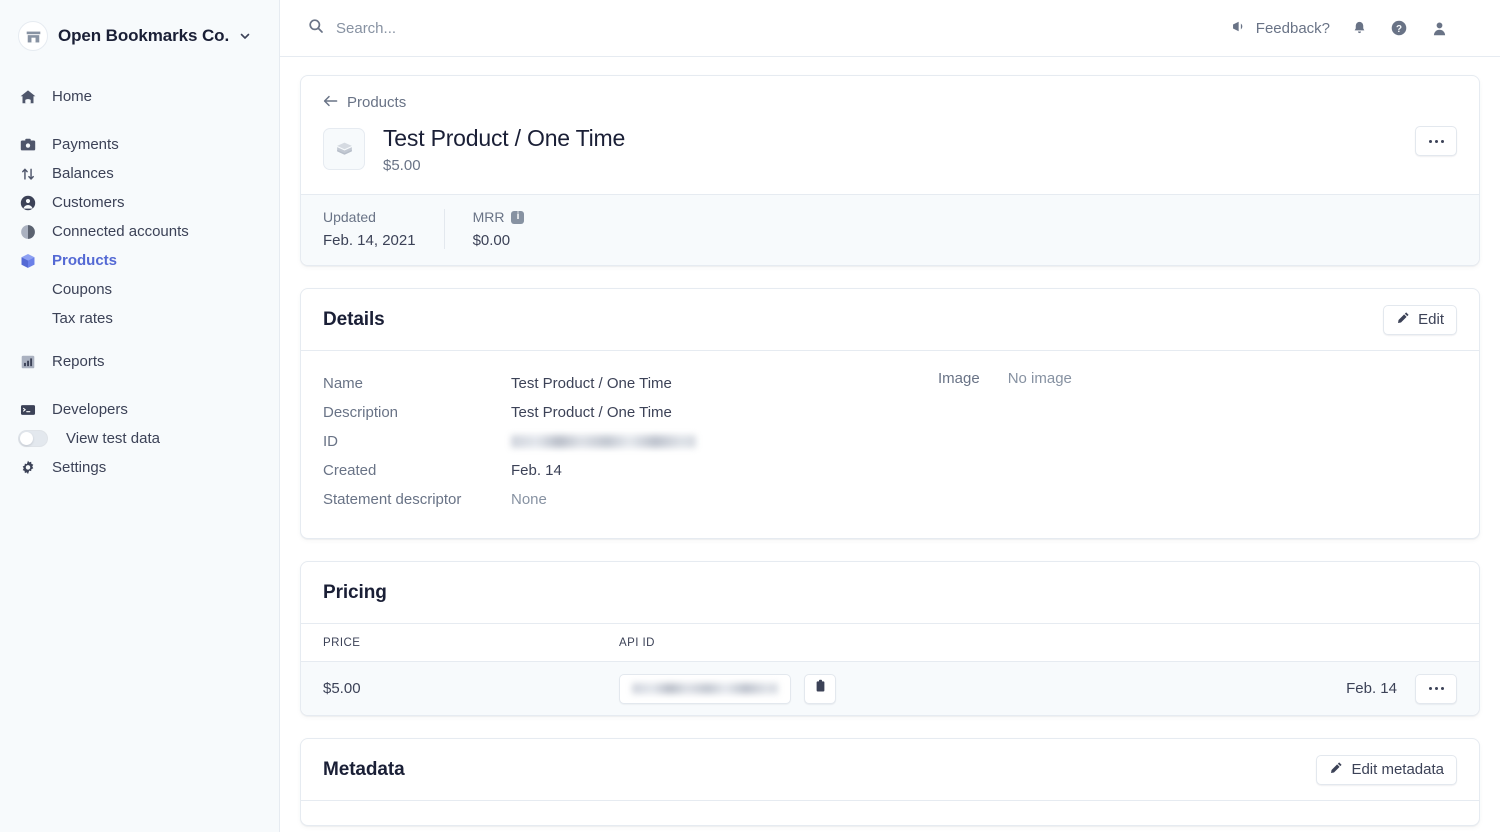 This screenshot has width=1500, height=832. I want to click on cell-actions, so click(1436, 688).